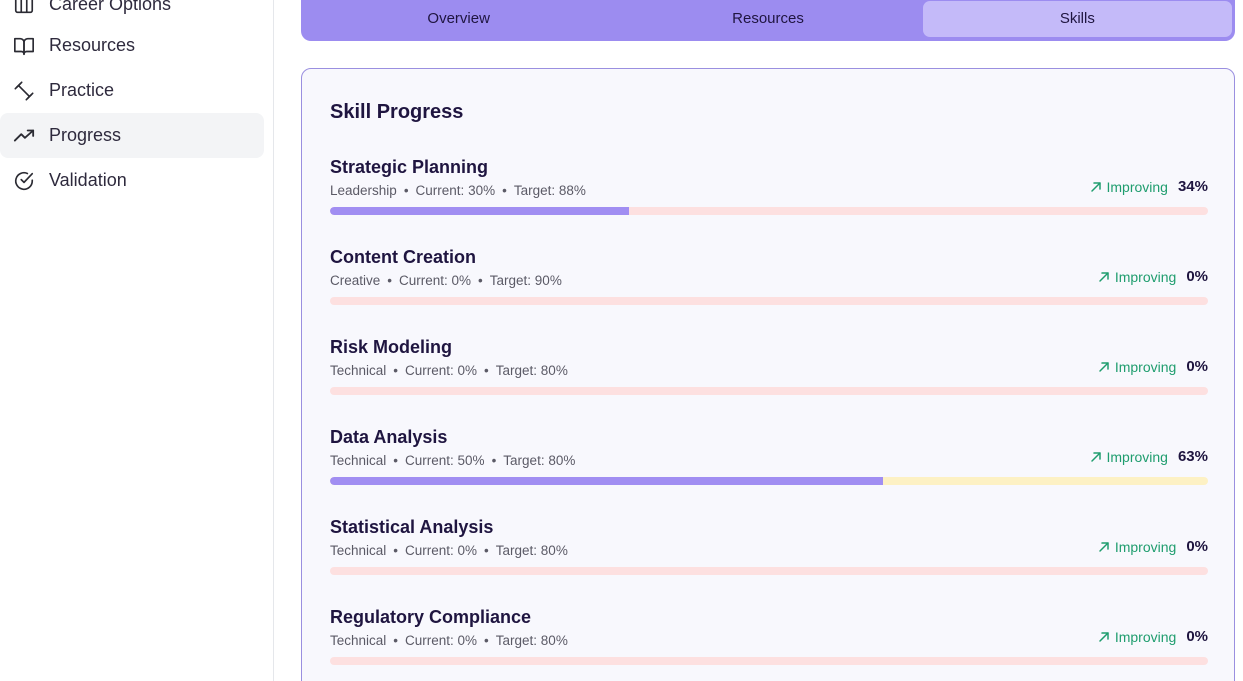  What do you see at coordinates (110, 7) in the screenshot?
I see `sidebar-item-label: Career Options` at bounding box center [110, 7].